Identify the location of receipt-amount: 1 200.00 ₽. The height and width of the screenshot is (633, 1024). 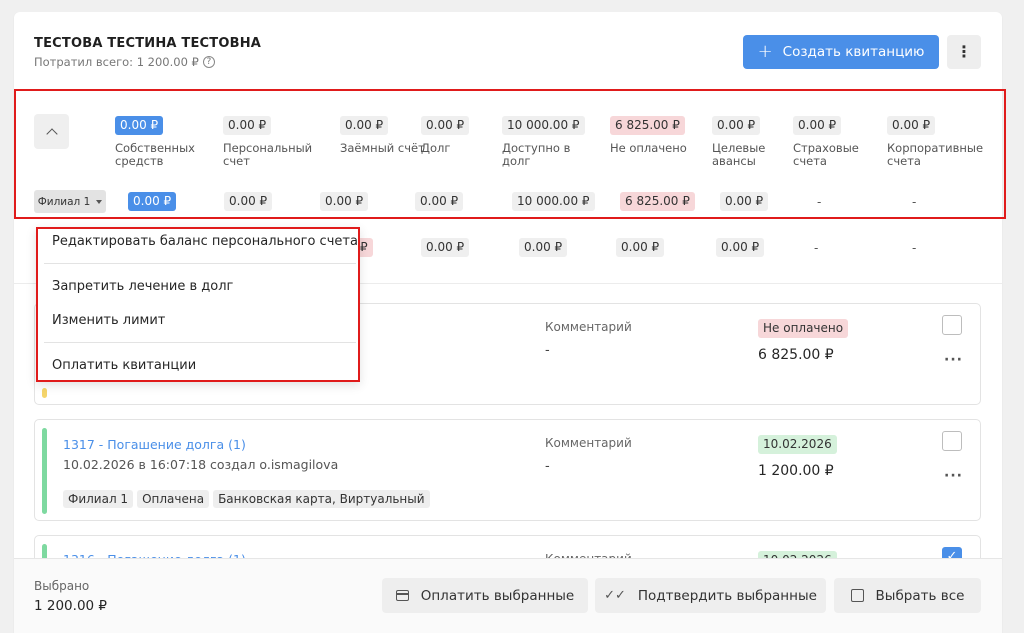
(796, 471).